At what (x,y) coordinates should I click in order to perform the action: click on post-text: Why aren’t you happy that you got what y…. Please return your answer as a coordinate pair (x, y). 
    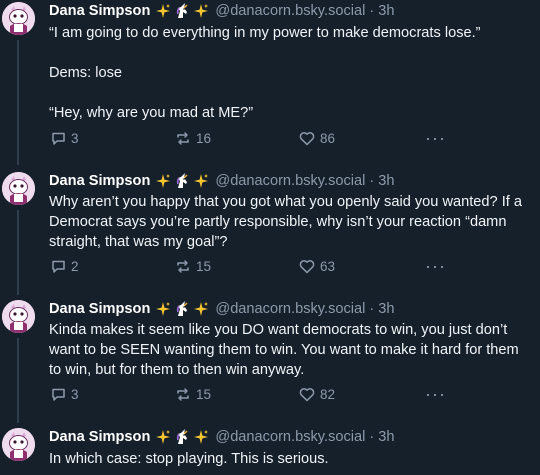
    Looking at the image, I should click on (291, 222).